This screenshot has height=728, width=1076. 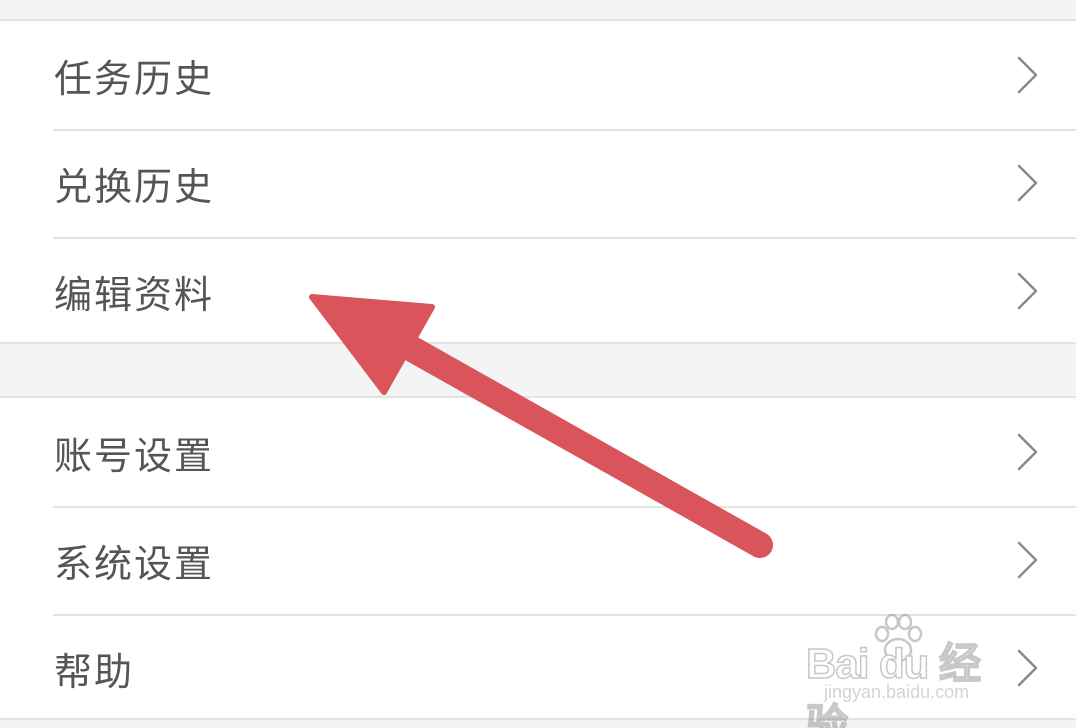 I want to click on menu-item-exchange-history: 兑换历史, so click(x=538, y=183).